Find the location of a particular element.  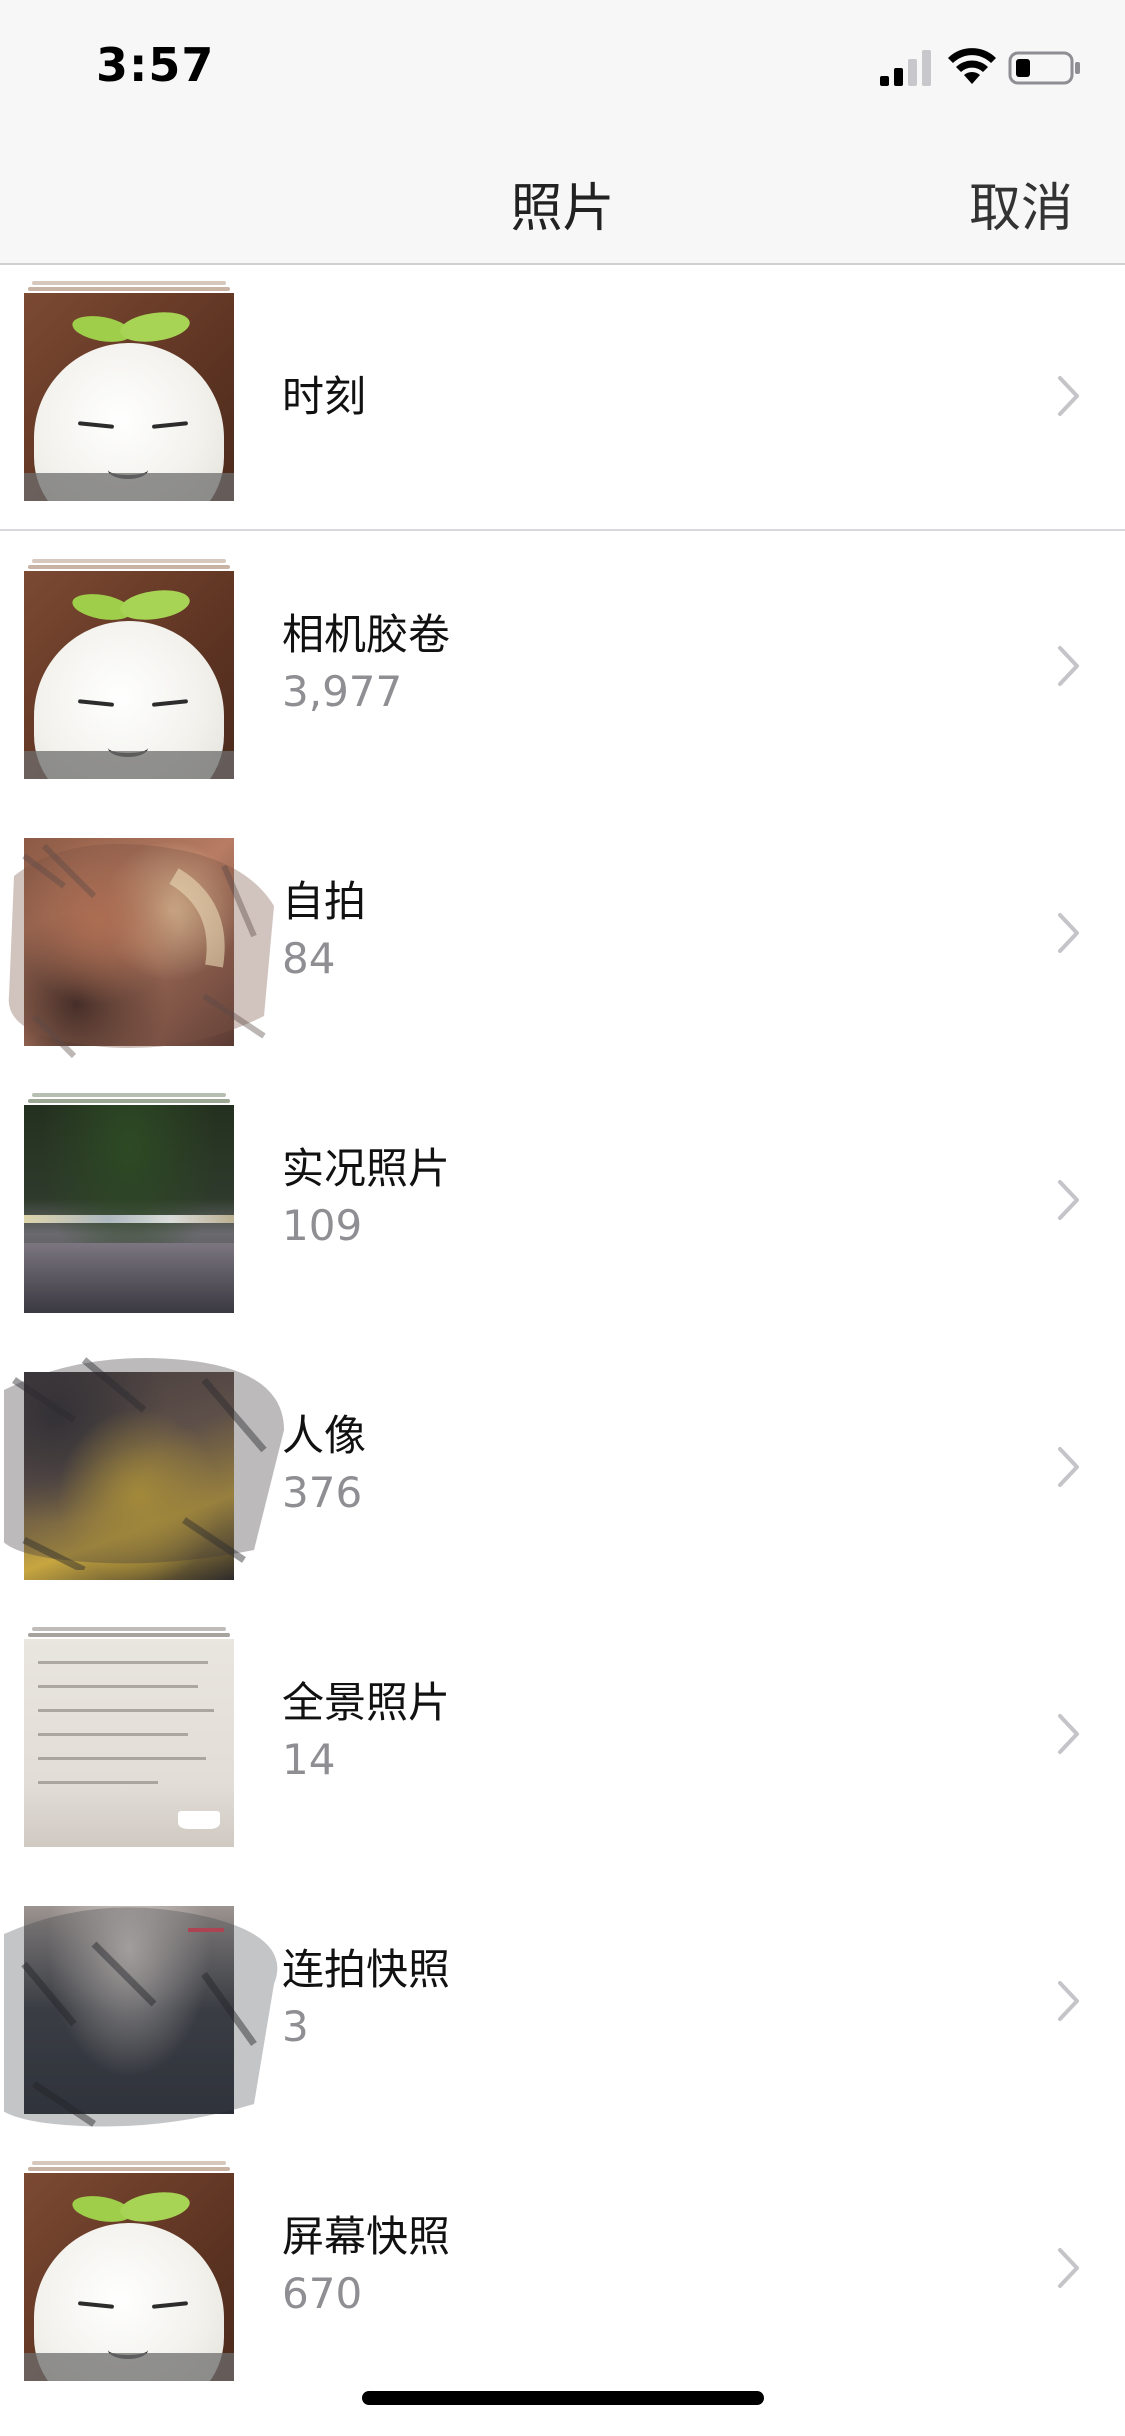

moments-row: 时刻 is located at coordinates (562, 398).